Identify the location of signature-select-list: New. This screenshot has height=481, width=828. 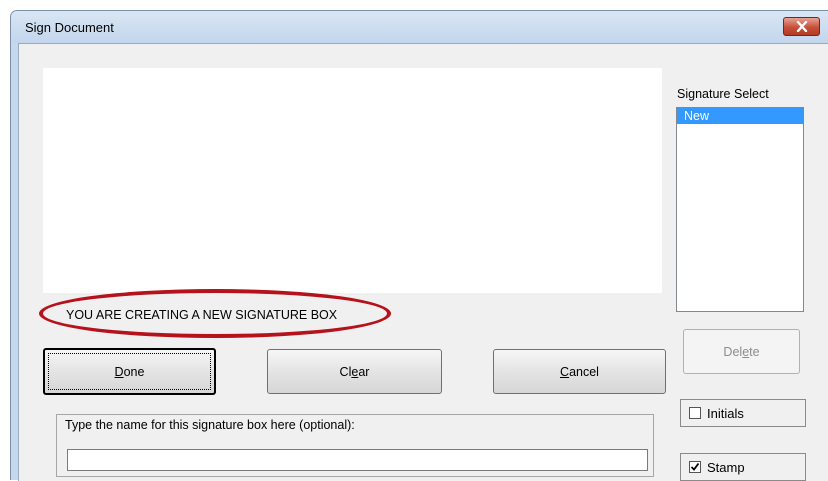
(740, 209).